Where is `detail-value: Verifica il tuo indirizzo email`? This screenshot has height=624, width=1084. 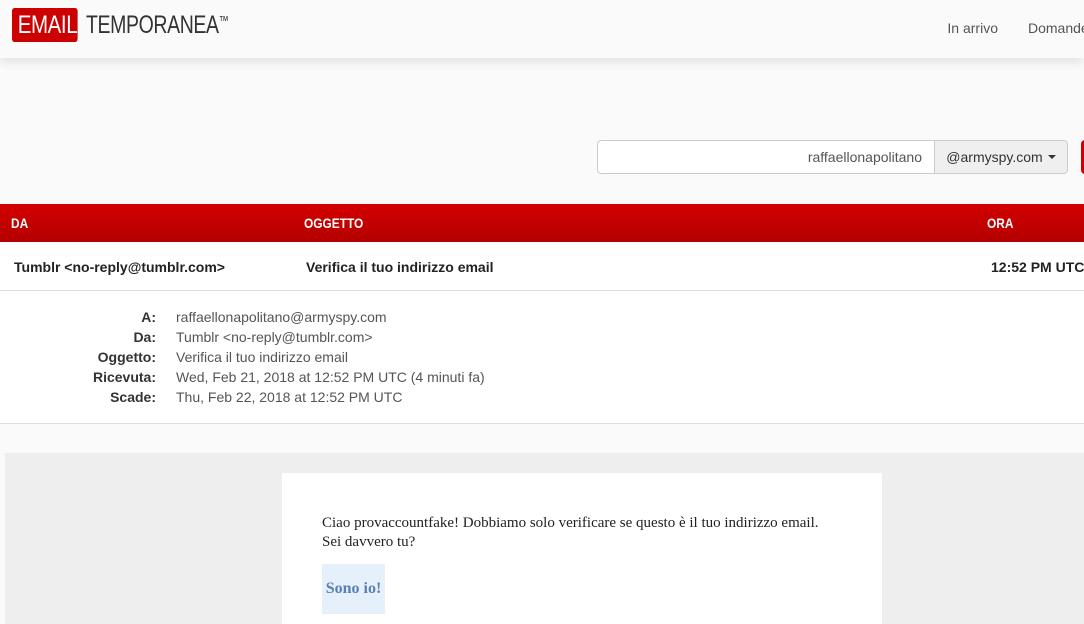 detail-value: Verifica il tuo indirizzo email is located at coordinates (262, 357).